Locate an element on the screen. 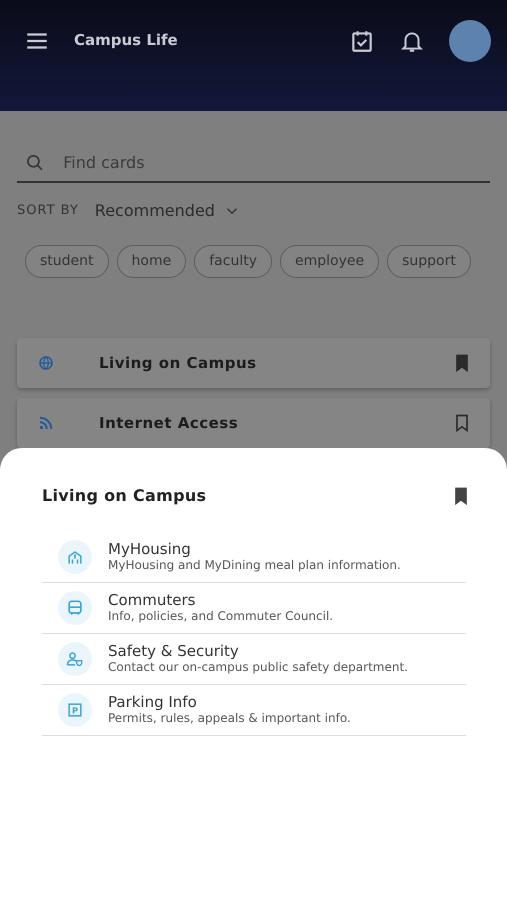 This screenshot has width=507, height=900. tag-chip: student is located at coordinates (67, 261).